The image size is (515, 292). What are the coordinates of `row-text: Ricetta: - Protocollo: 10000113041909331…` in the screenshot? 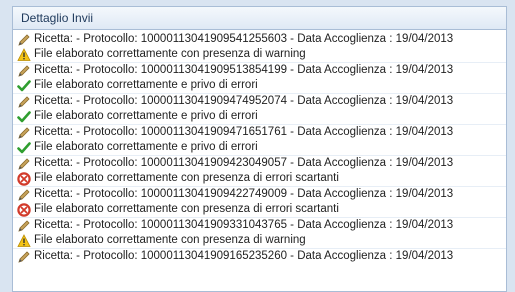 It's located at (244, 225).